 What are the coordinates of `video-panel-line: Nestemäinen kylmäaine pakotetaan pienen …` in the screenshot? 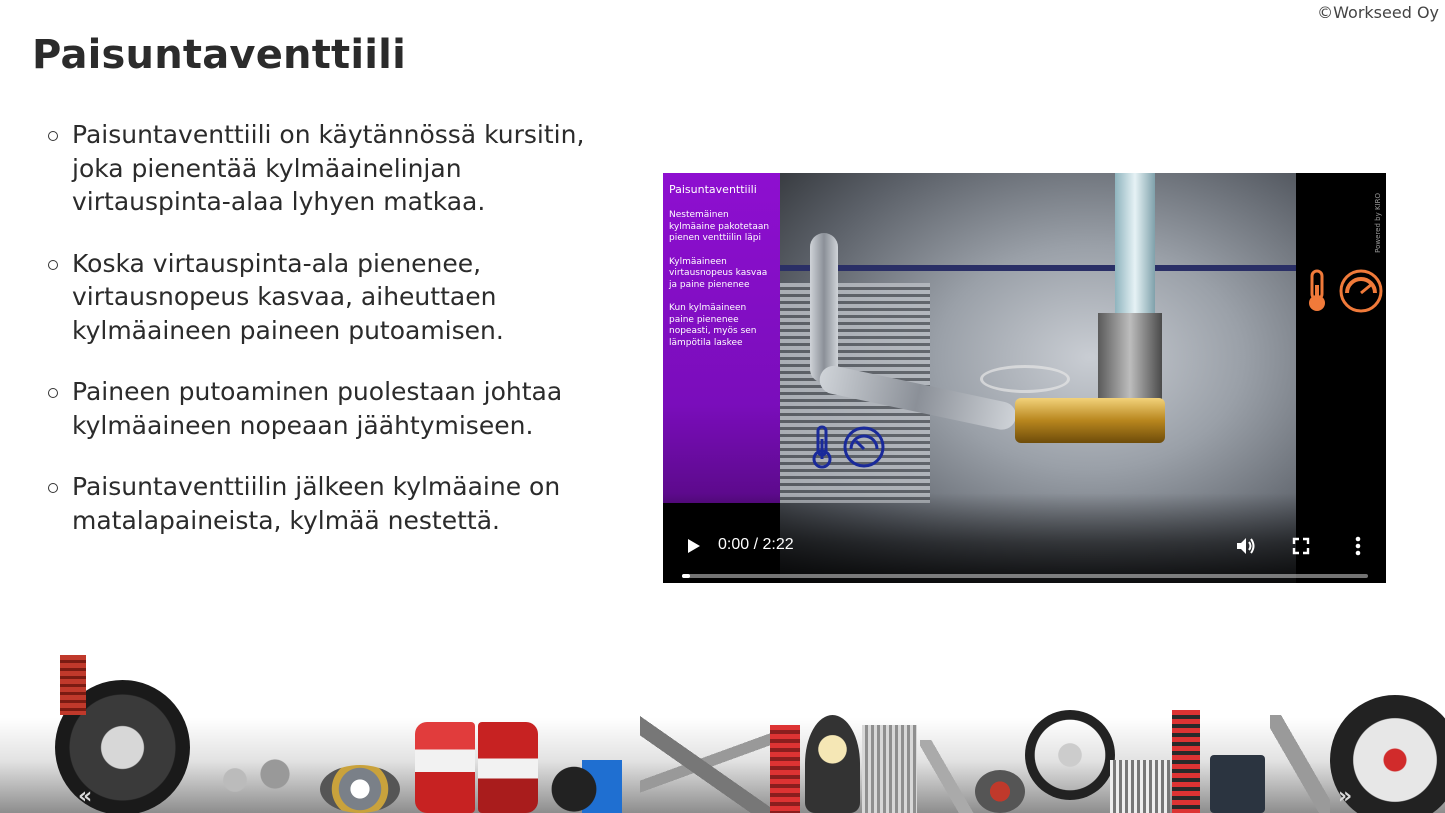 It's located at (719, 226).